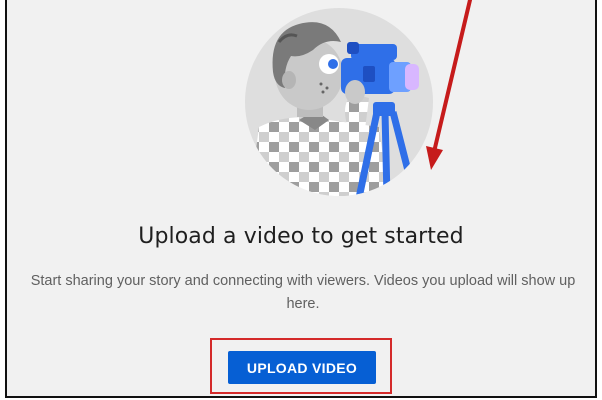 The height and width of the screenshot is (400, 602). I want to click on annotation-highlight-box: UPLOAD VIDEO, so click(301, 366).